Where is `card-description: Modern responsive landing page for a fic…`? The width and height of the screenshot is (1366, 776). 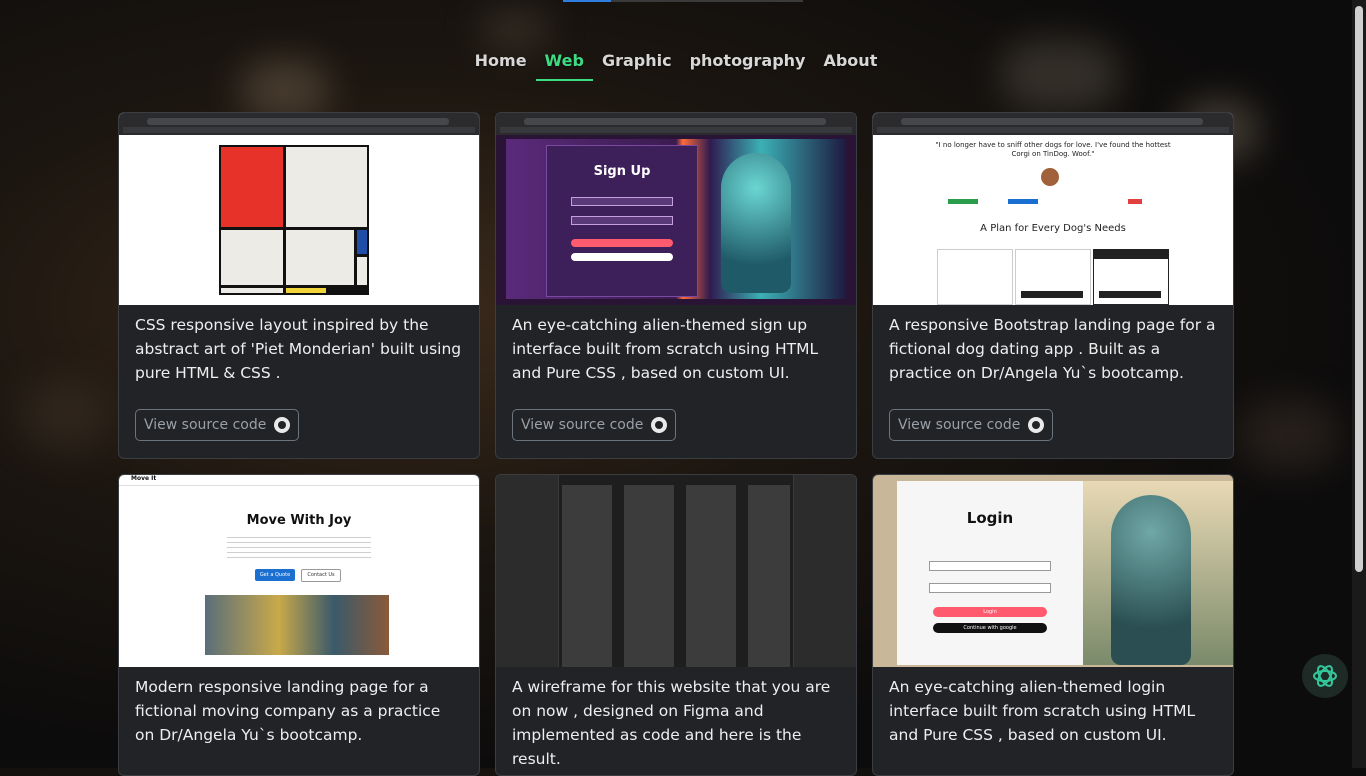
card-description: Modern responsive landing page for a fic… is located at coordinates (288, 711).